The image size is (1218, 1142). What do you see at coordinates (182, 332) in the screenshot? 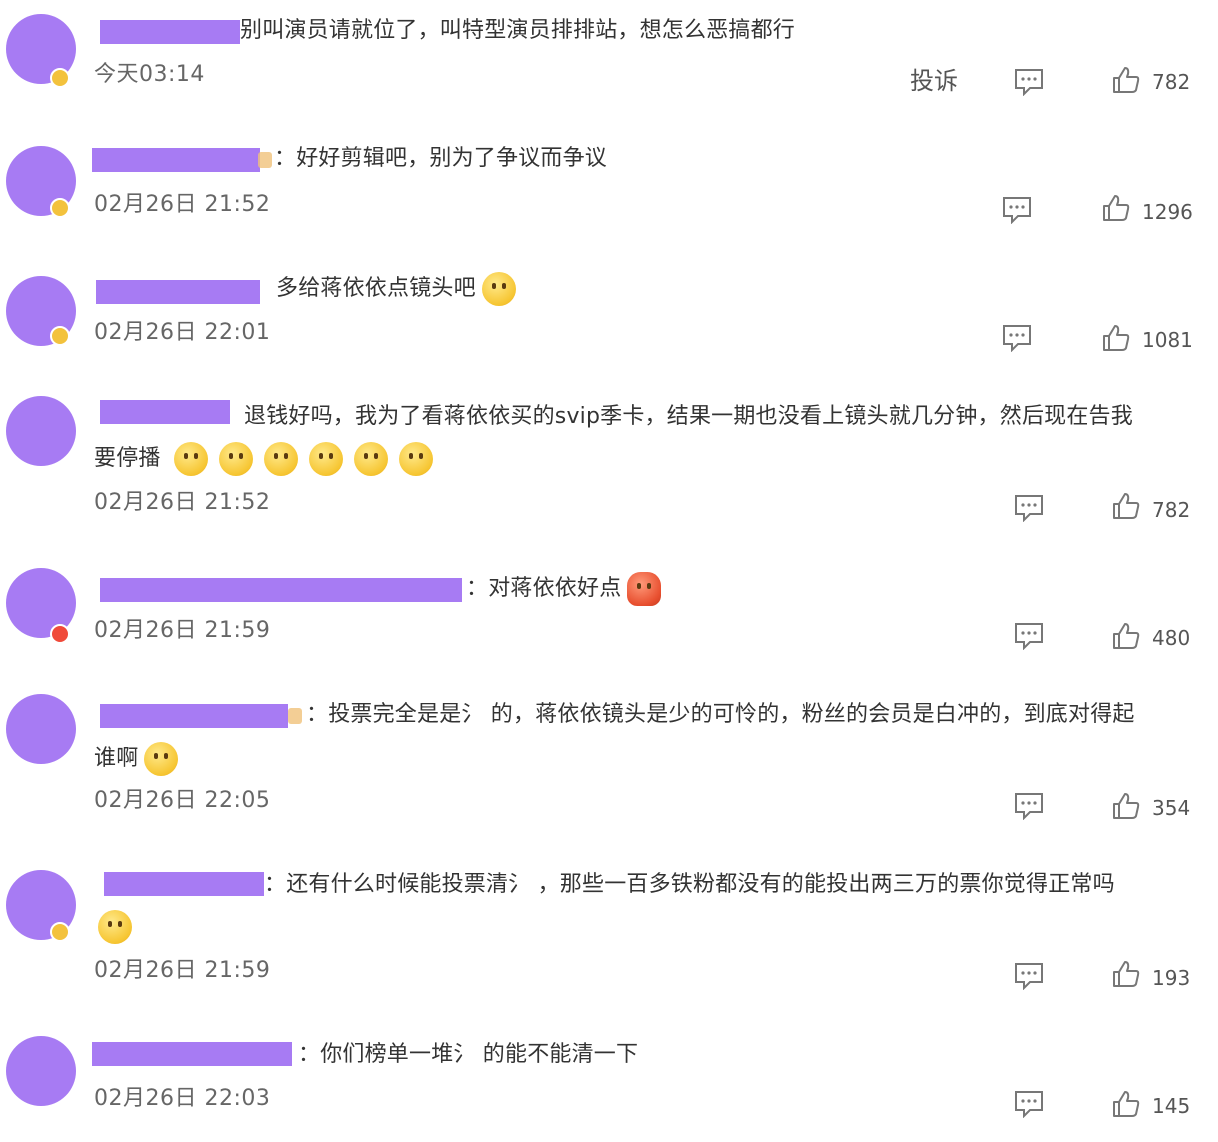
I see `comment-time: 02月26日 22:01` at bounding box center [182, 332].